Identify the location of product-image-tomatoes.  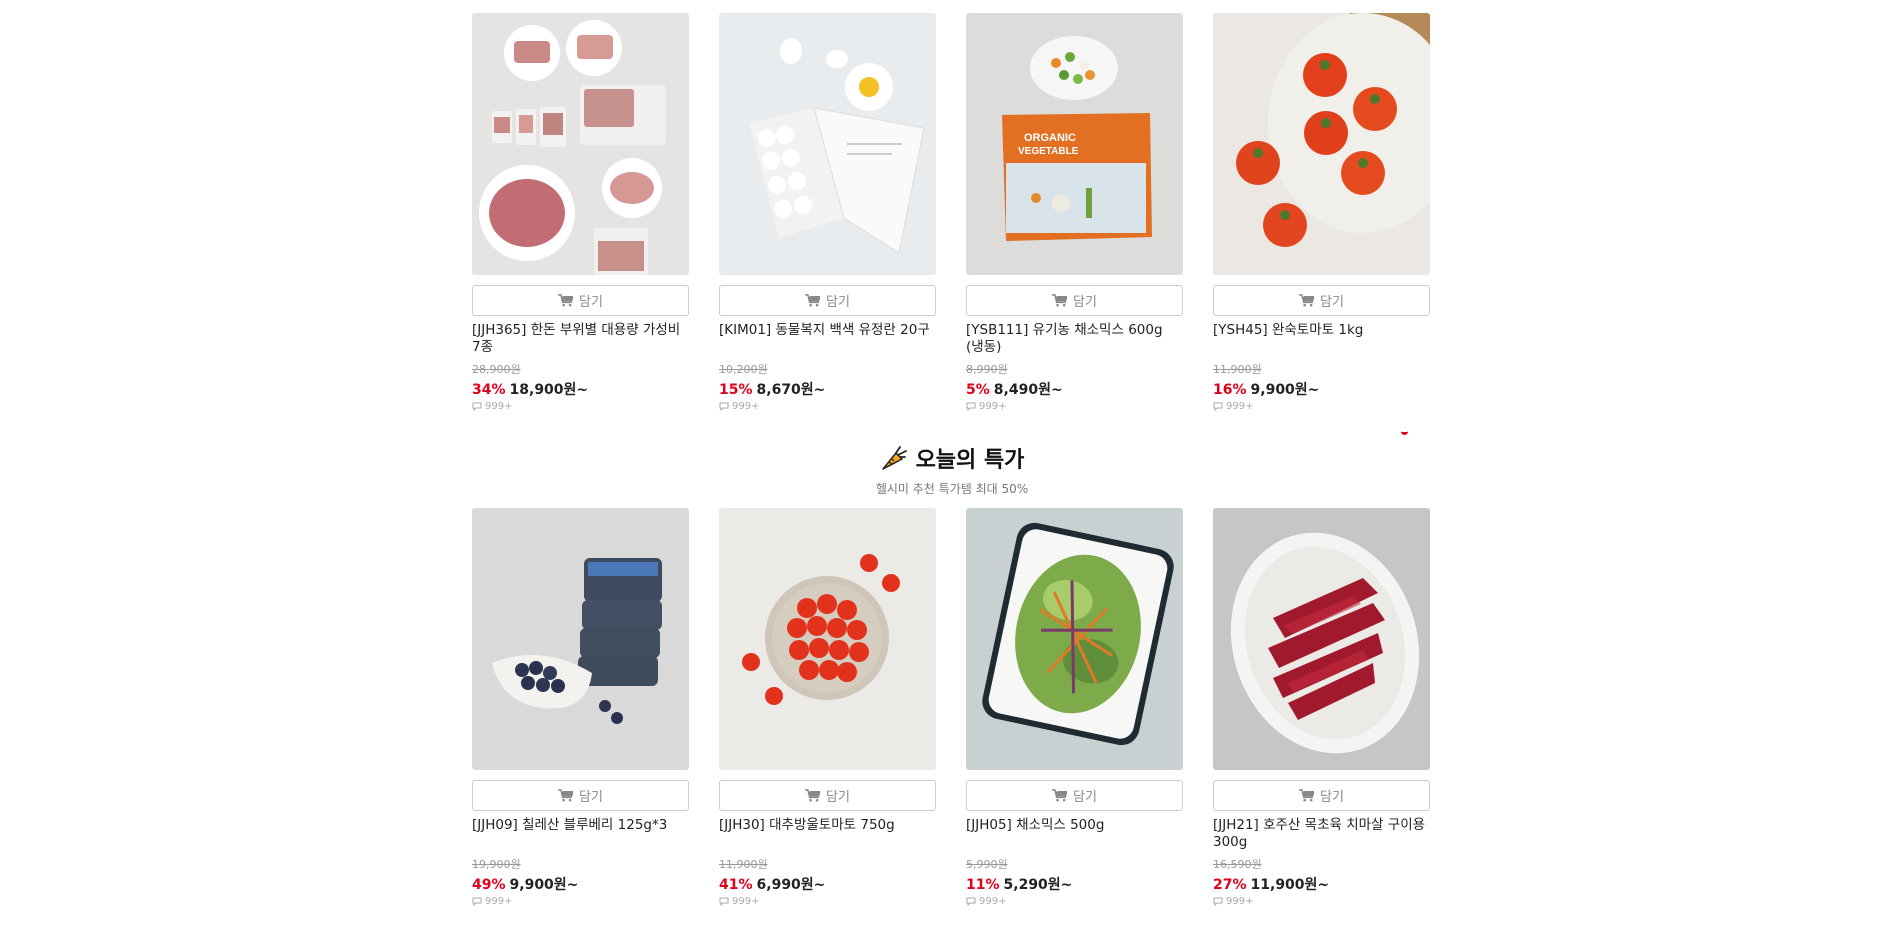
(1321, 144).